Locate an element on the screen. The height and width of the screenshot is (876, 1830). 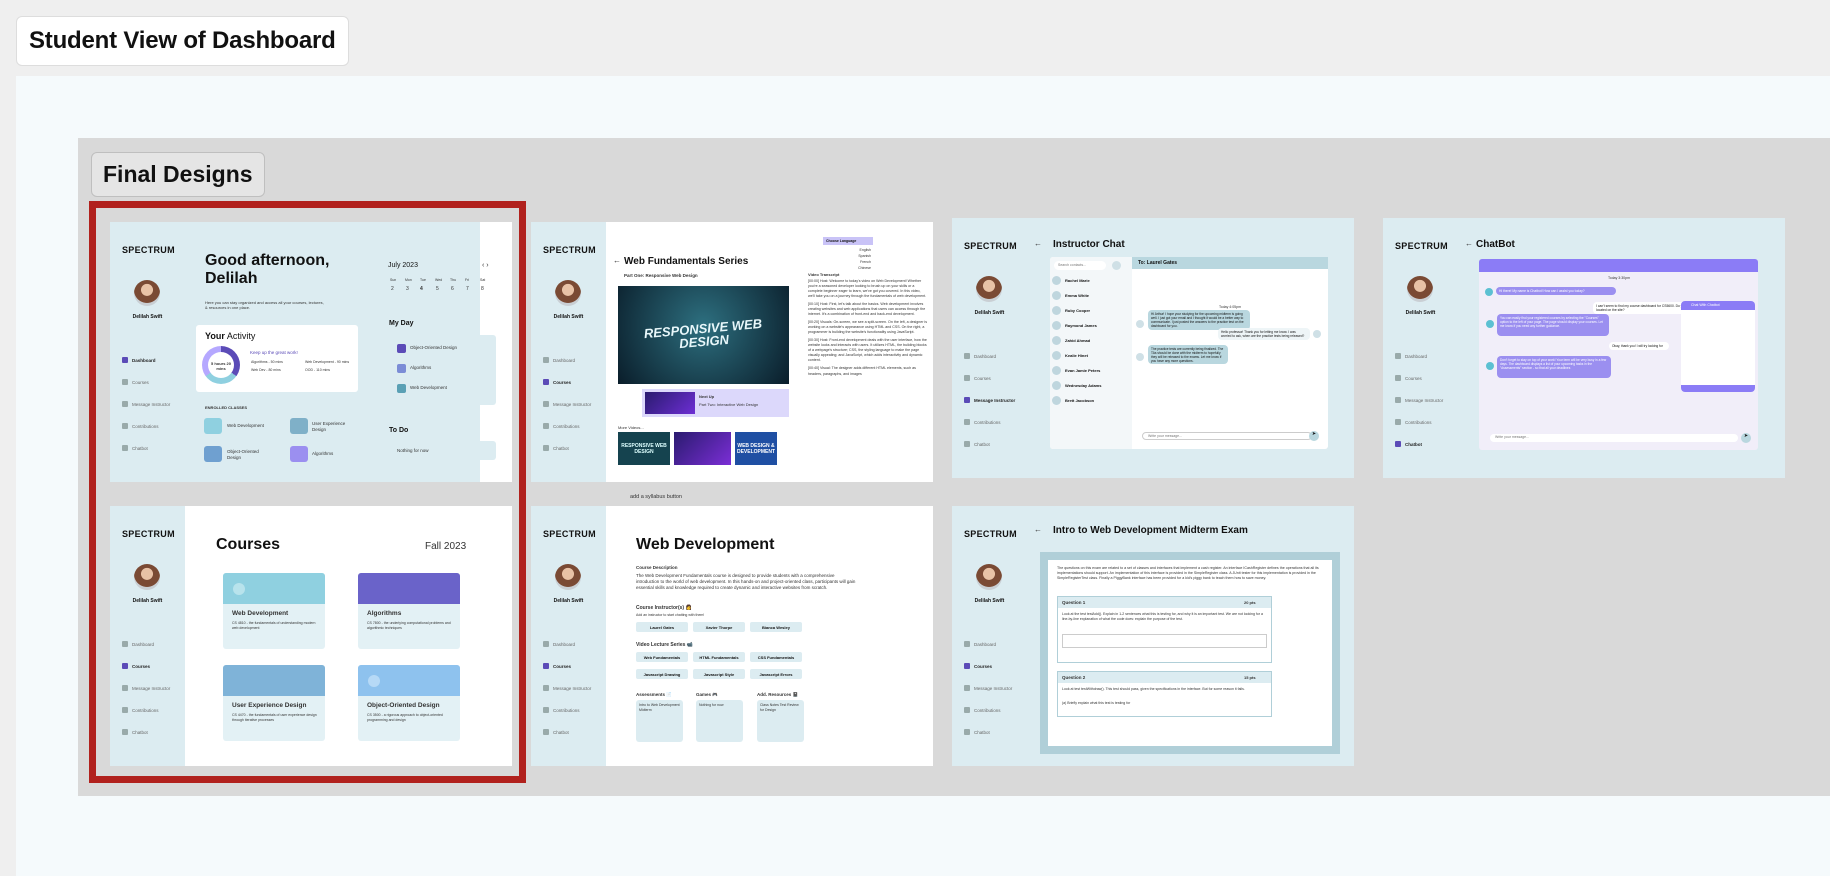
contact-item: Zahid Ahmad is located at coordinates (1081, 340).